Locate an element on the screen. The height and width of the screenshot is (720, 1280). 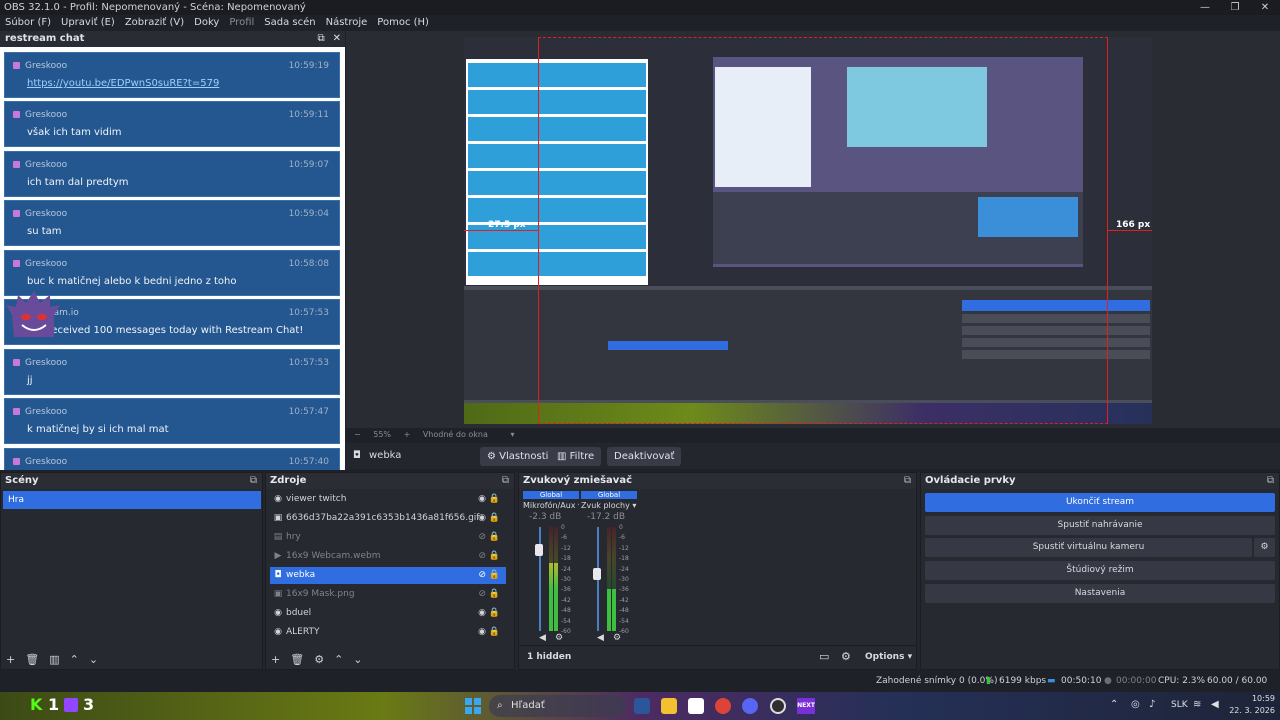
file-explorer-icon is located at coordinates (669, 706).